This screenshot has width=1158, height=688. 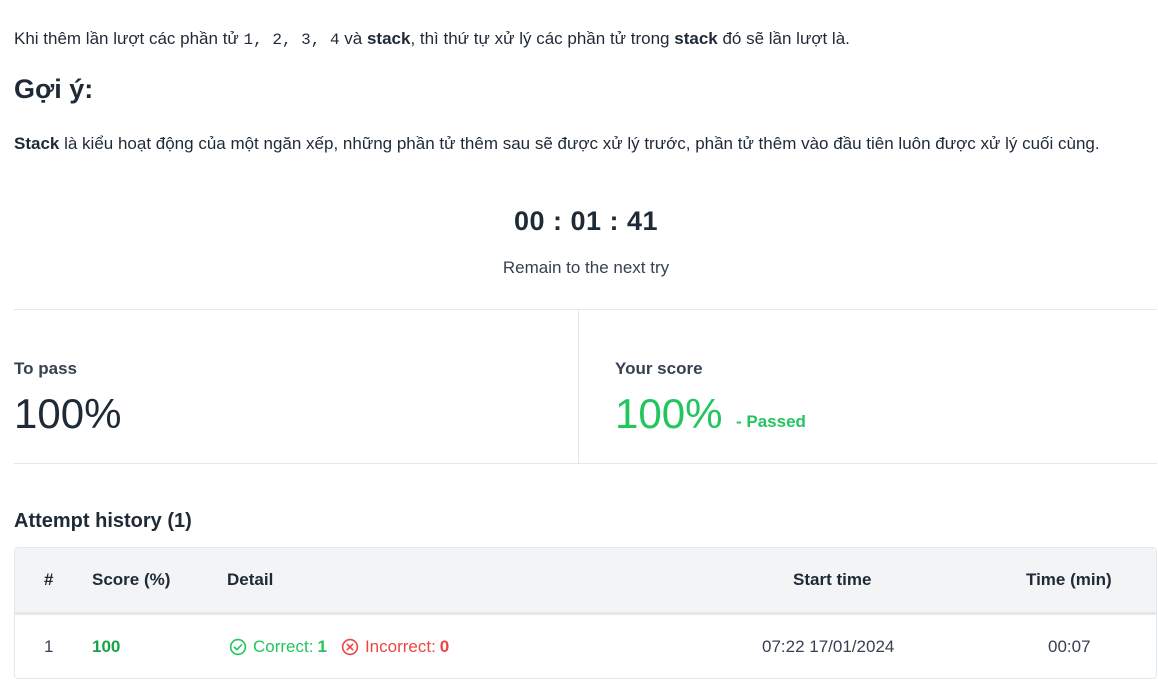 What do you see at coordinates (400, 646) in the screenshot?
I see `incorrect-label: Incorrect:` at bounding box center [400, 646].